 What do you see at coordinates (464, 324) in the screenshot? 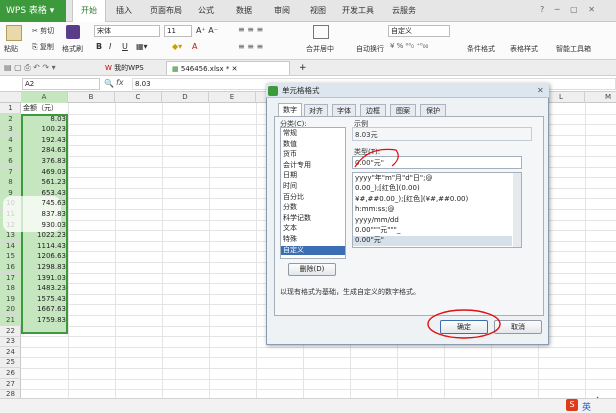
I see `ok-annotation-circle` at bounding box center [464, 324].